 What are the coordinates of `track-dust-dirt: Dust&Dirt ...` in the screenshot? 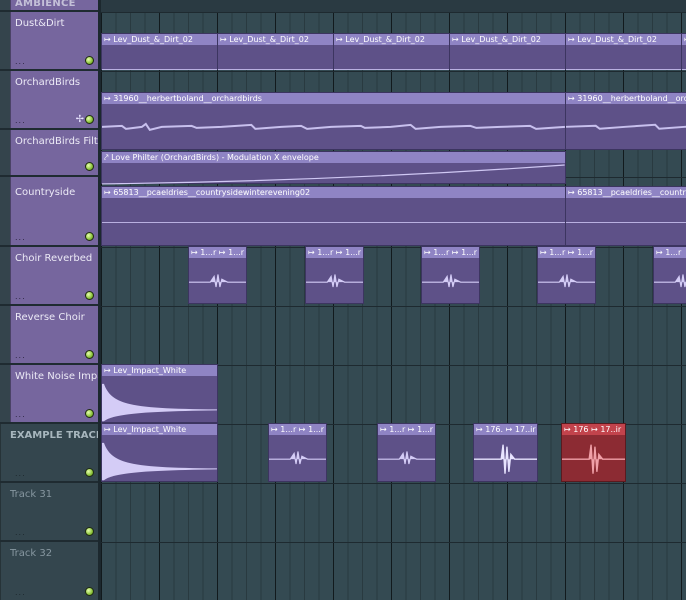 It's located at (49, 41).